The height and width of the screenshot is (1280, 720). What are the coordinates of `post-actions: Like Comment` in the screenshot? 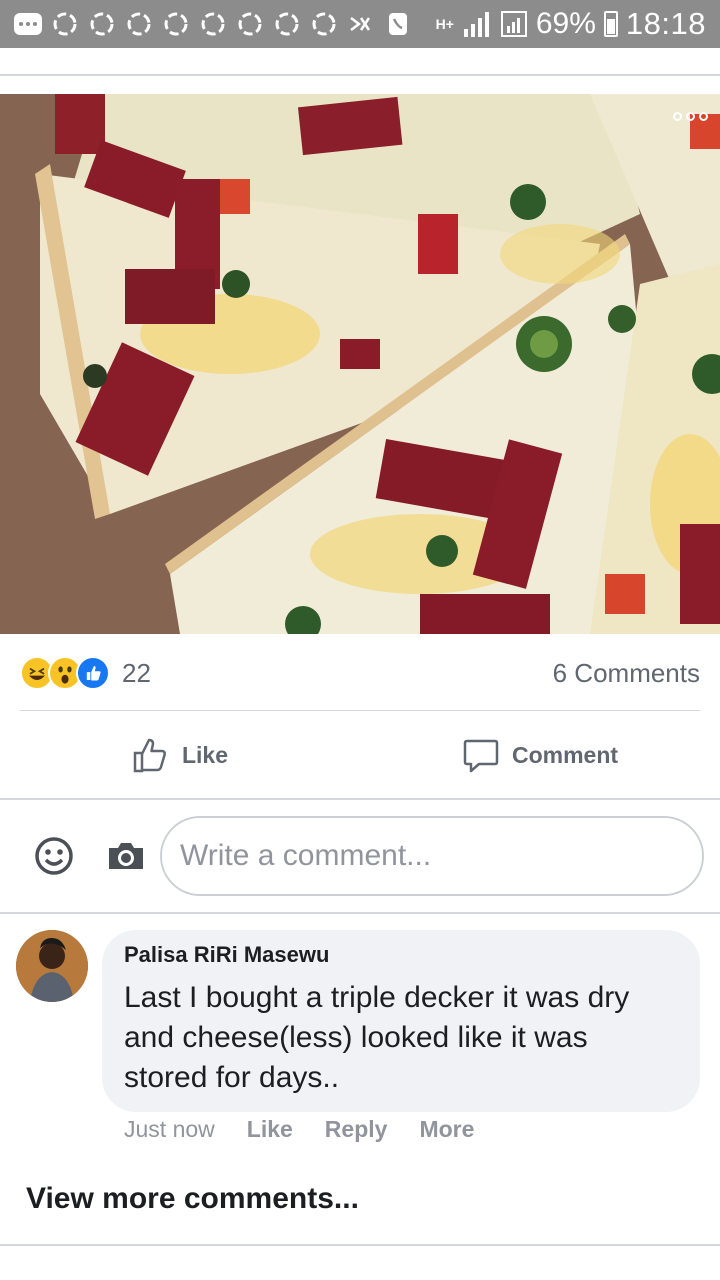 It's located at (360, 755).